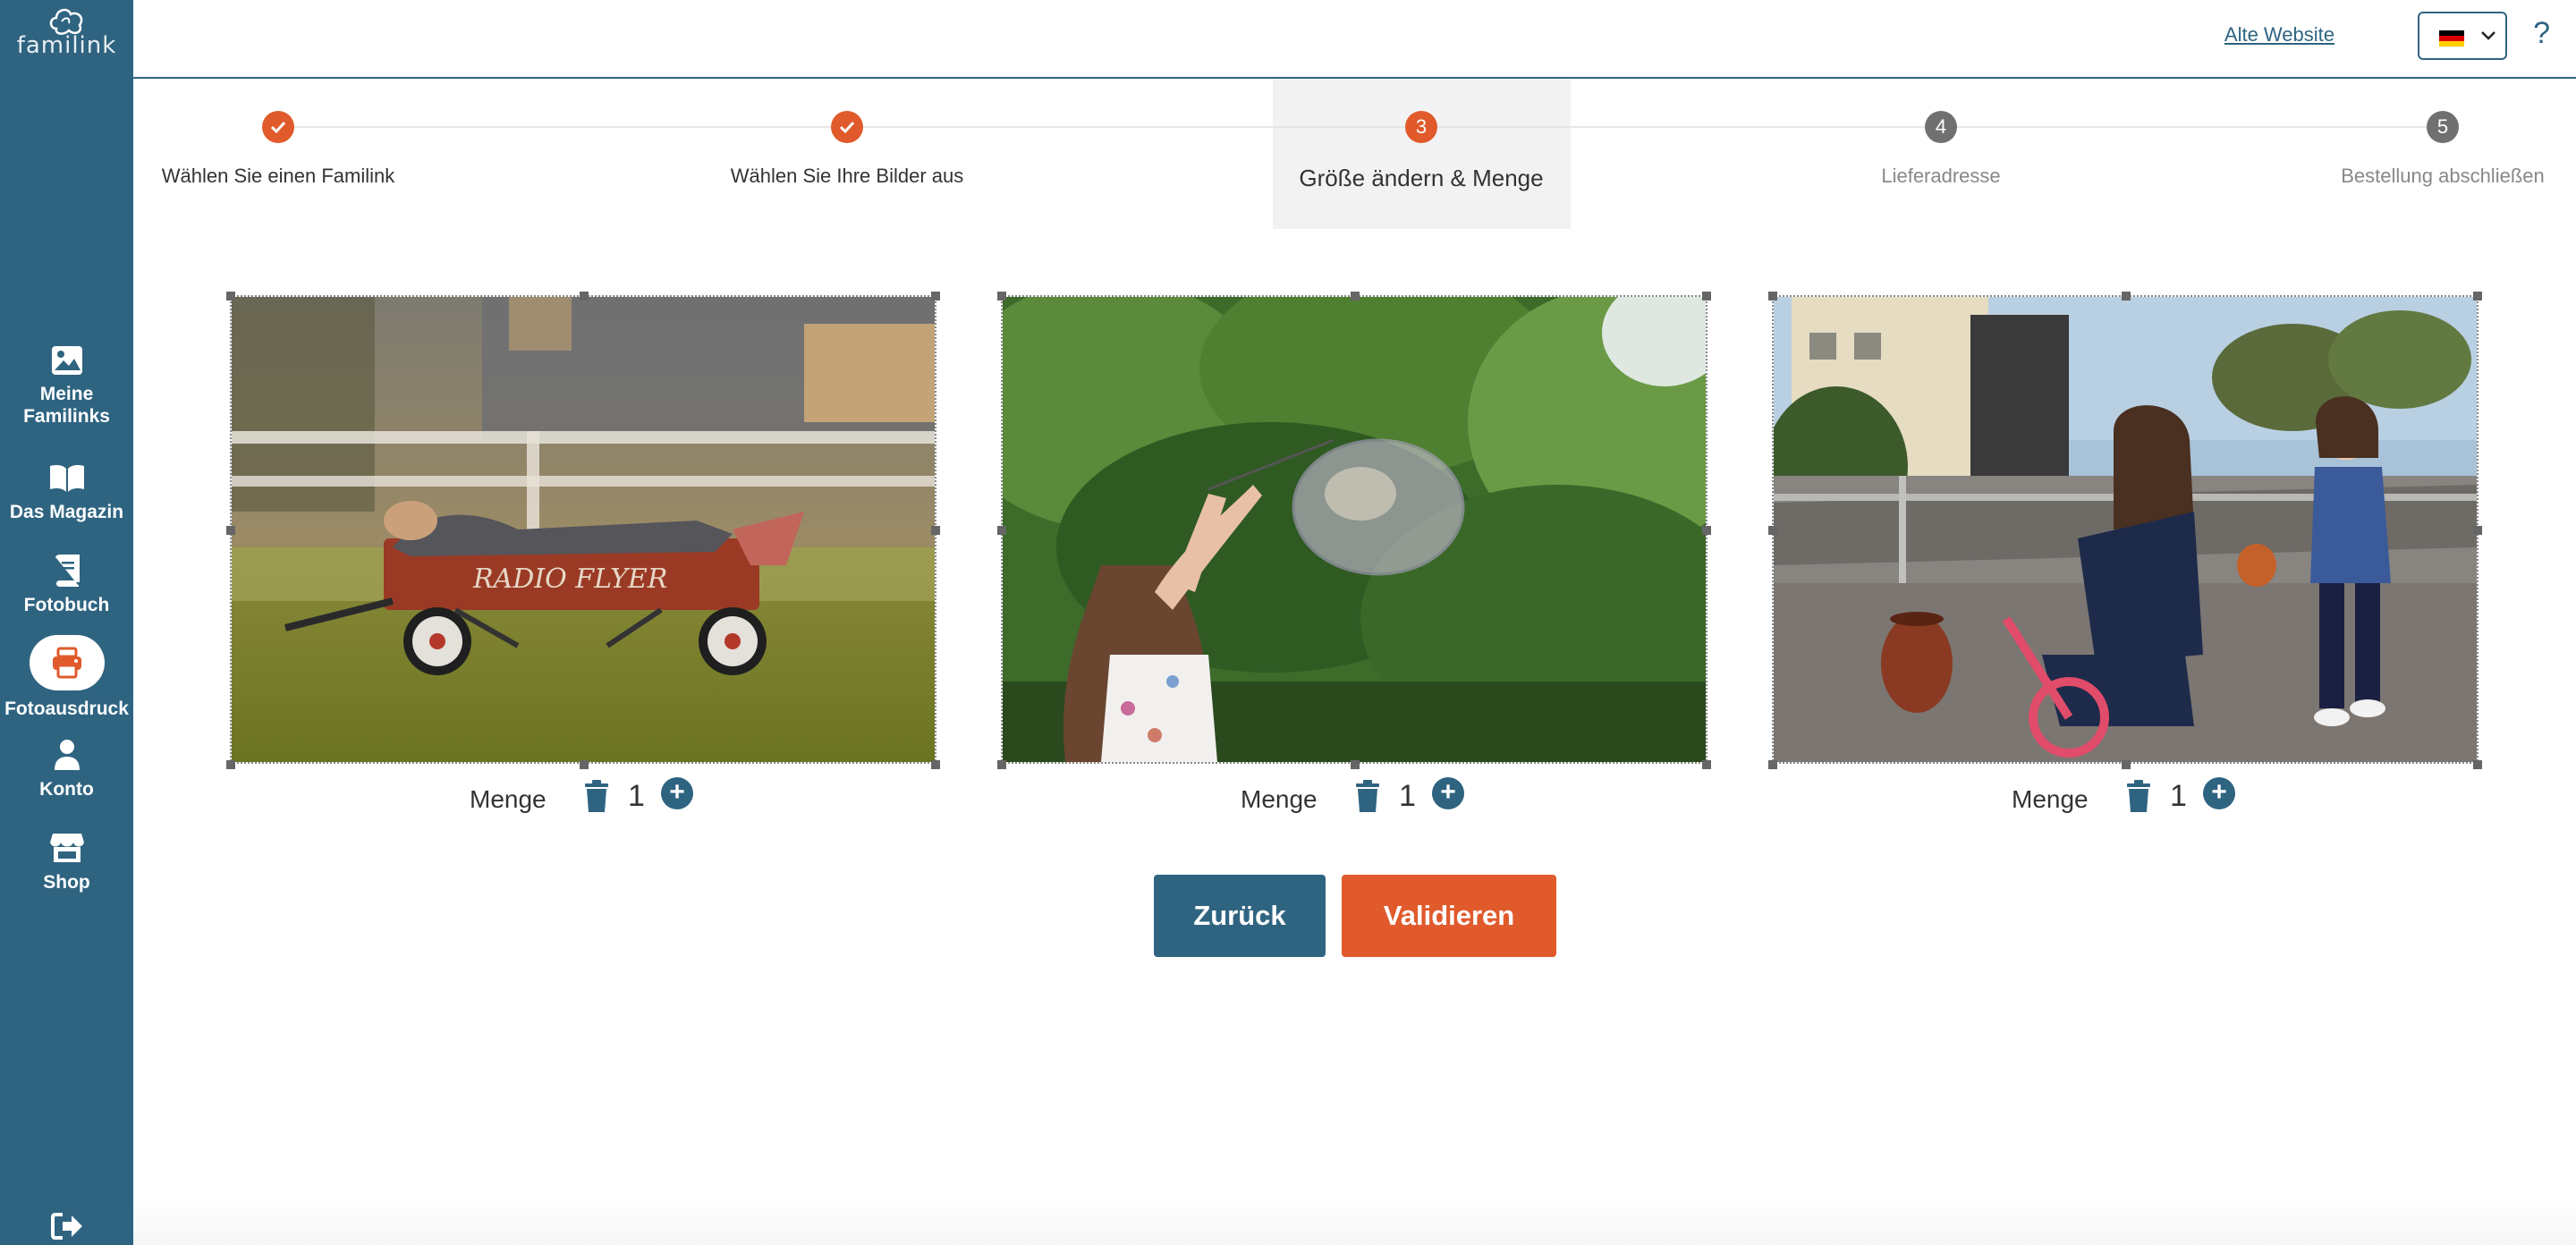 This screenshot has width=2576, height=1245. I want to click on book-open-icon, so click(66, 479).